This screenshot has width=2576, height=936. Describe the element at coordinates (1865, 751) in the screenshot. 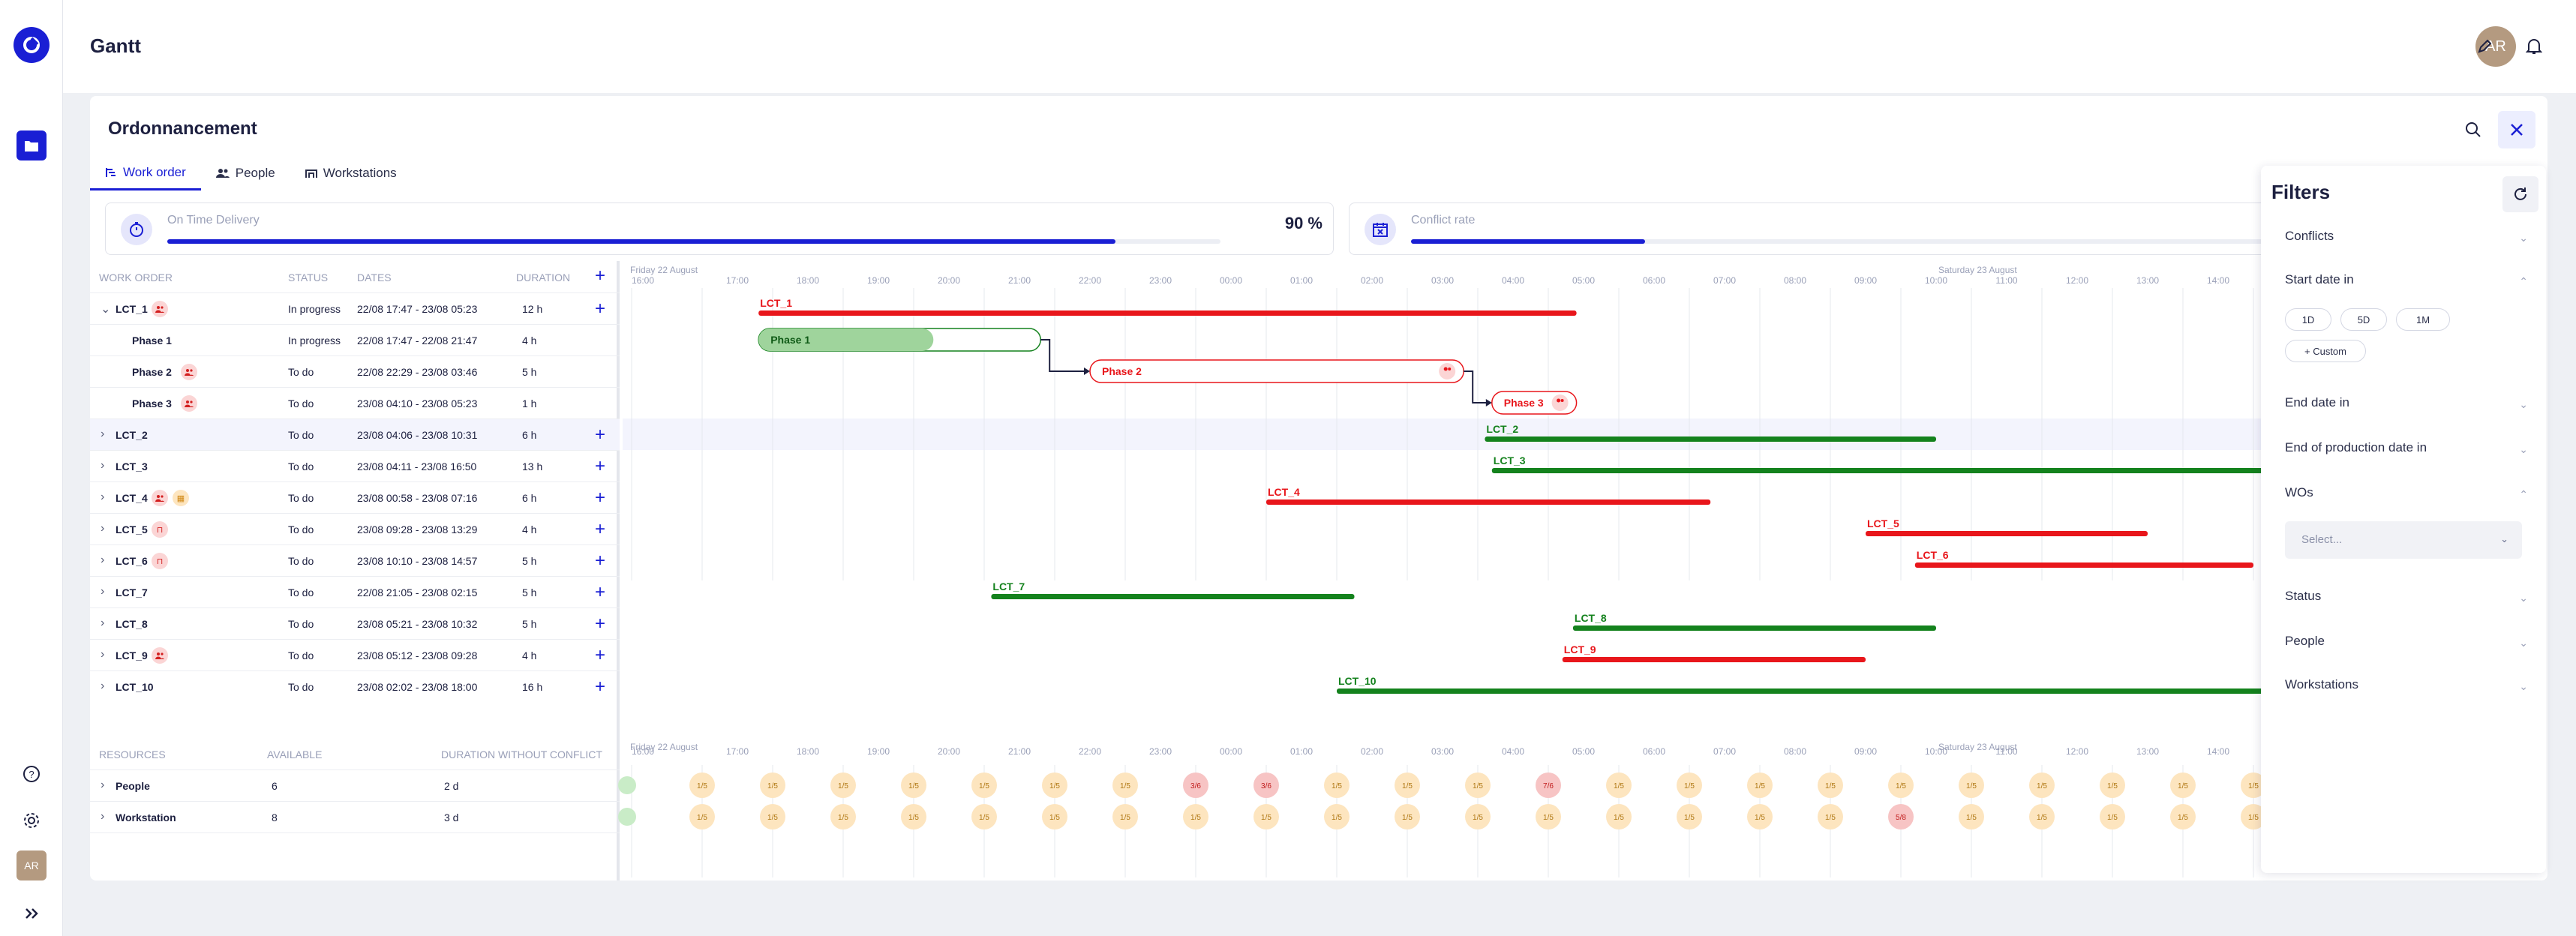

I see `hour-label: 09:00` at that location.